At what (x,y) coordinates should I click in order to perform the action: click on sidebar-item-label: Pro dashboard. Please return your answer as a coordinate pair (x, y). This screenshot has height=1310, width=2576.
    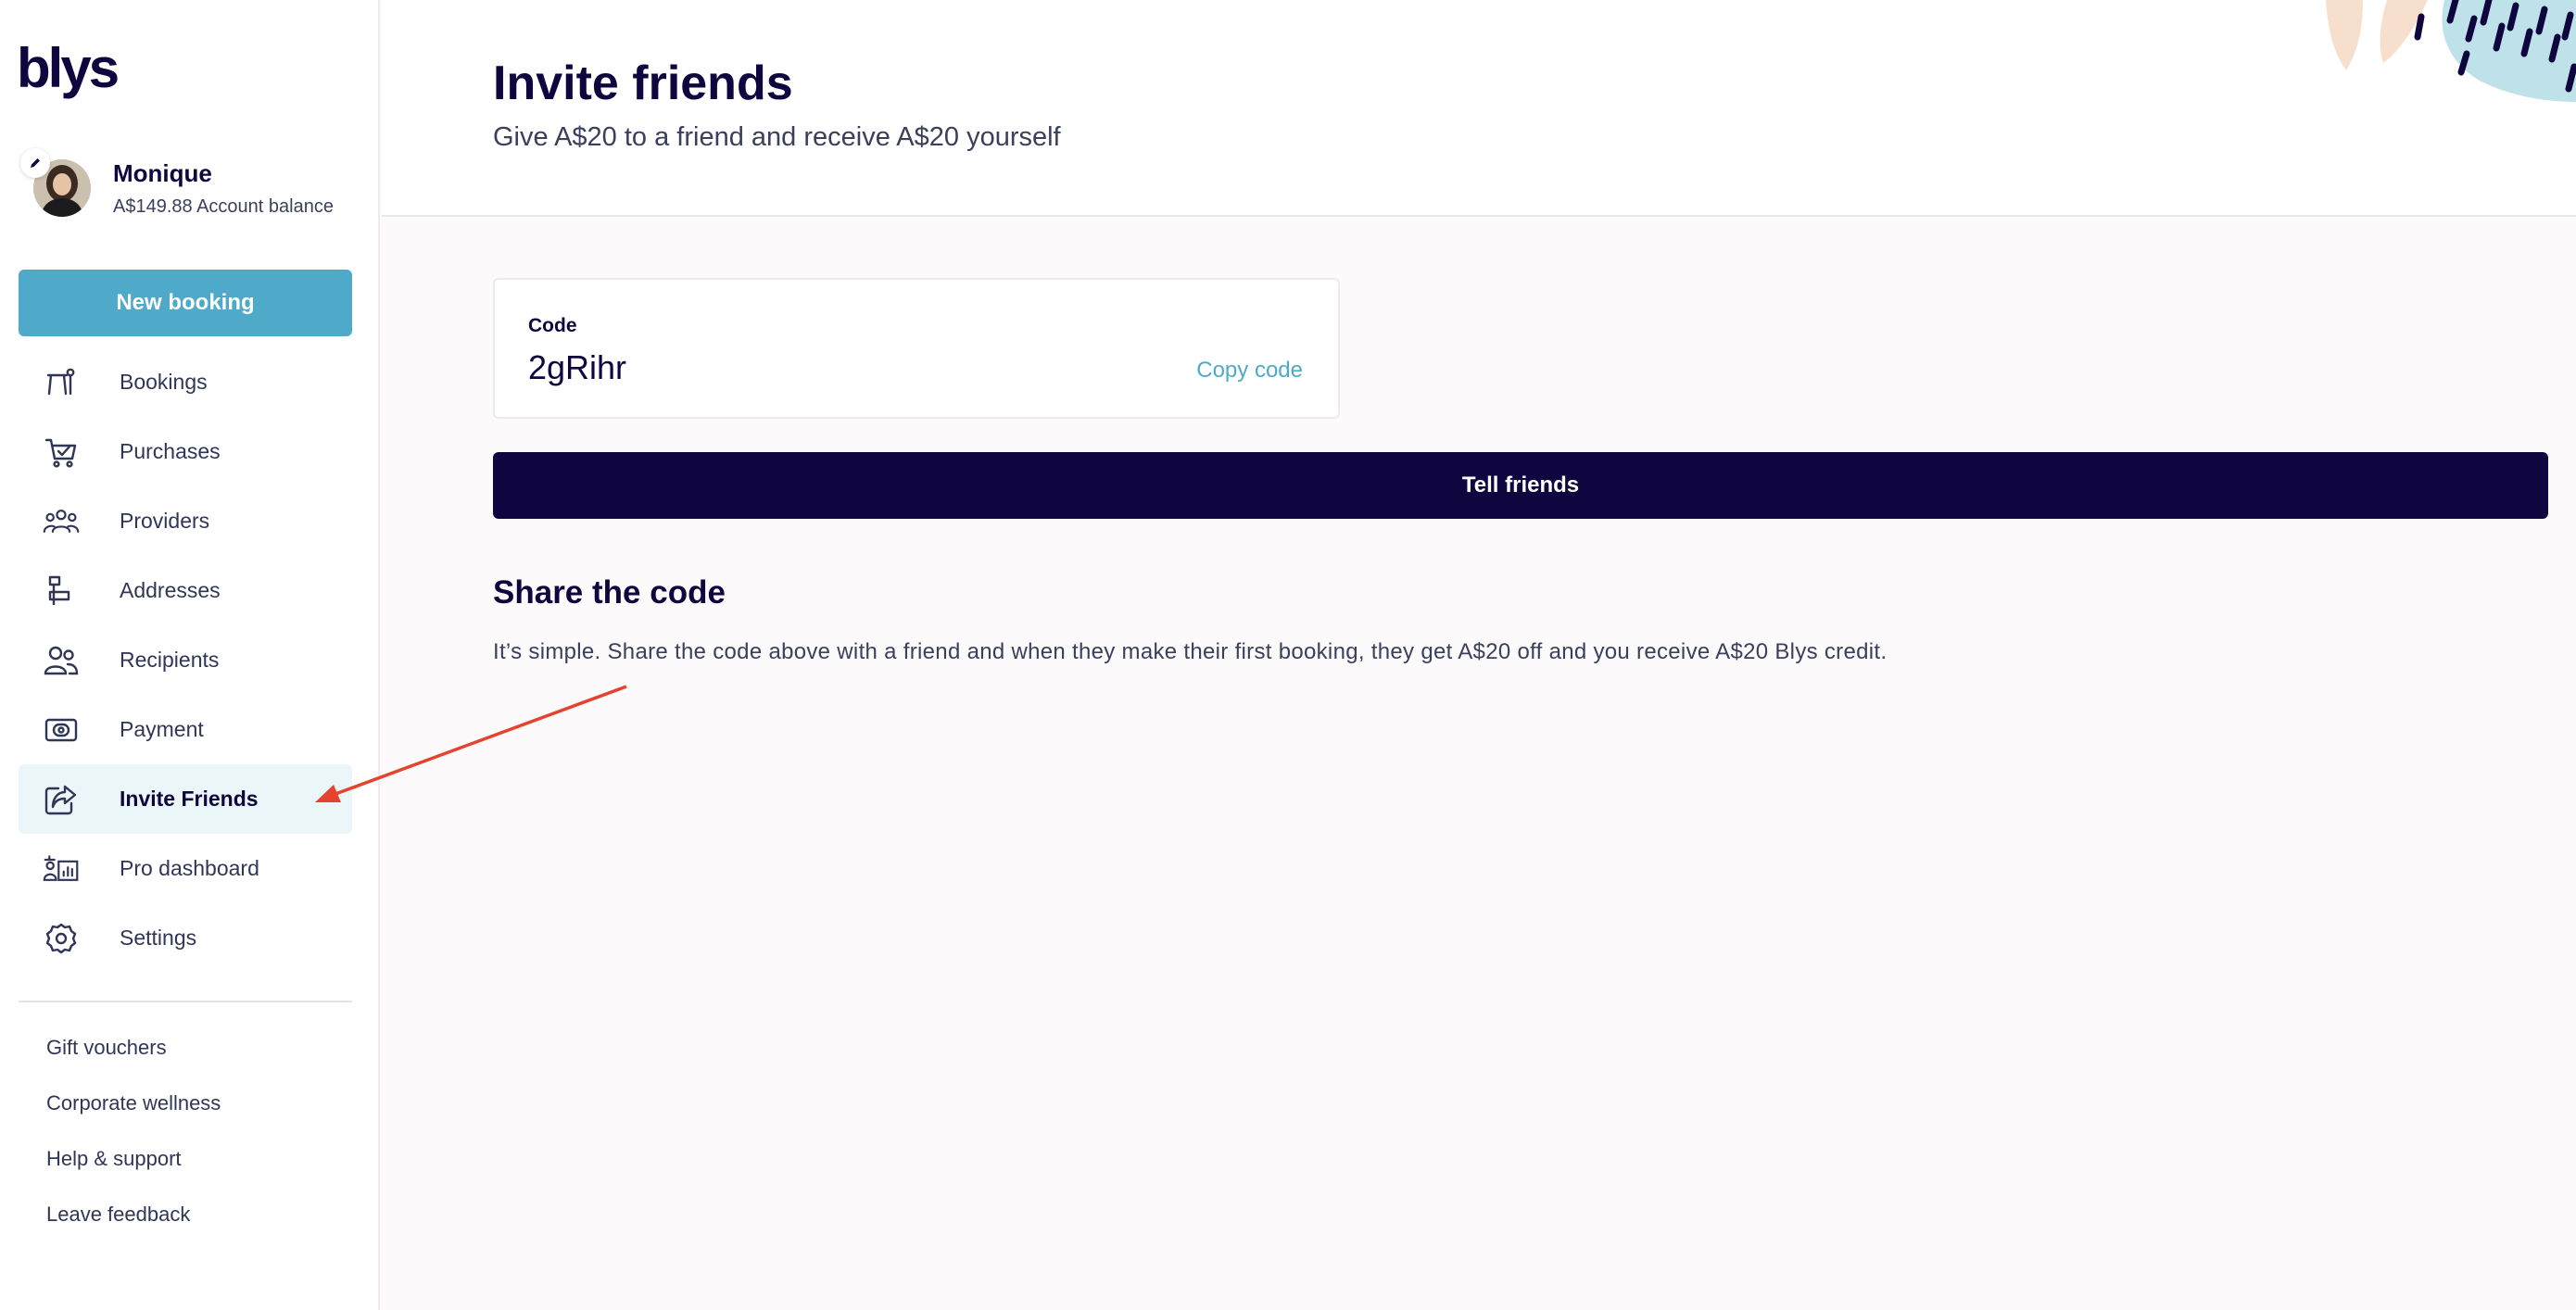
    Looking at the image, I should click on (189, 868).